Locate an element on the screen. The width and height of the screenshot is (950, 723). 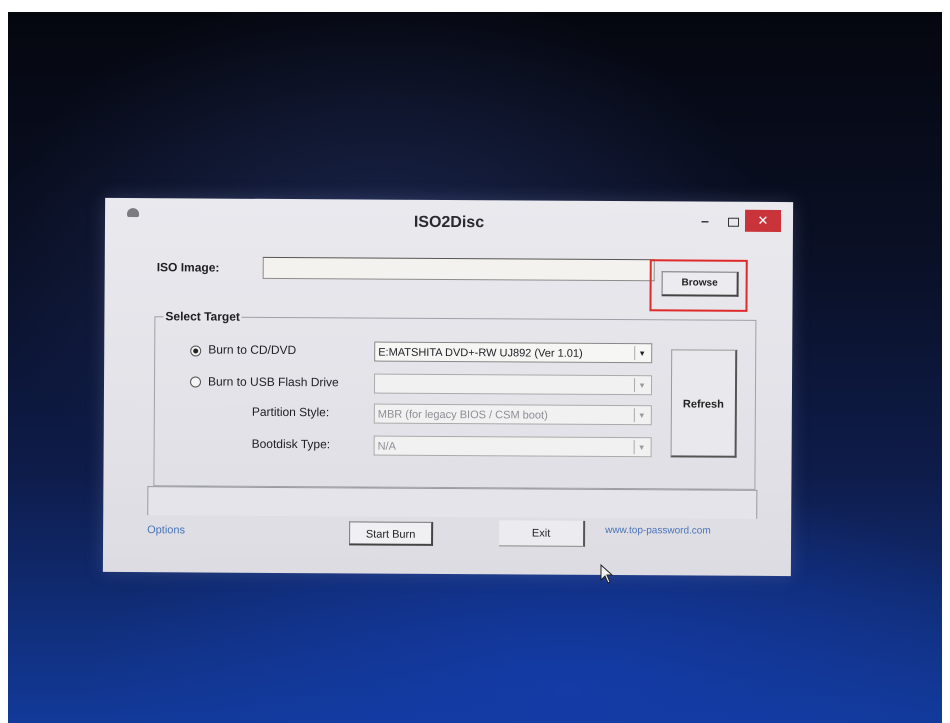
drive-select: E:MATSHITA DVD+-RW UJ892 (Ver 1.01) ▾ is located at coordinates (513, 352).